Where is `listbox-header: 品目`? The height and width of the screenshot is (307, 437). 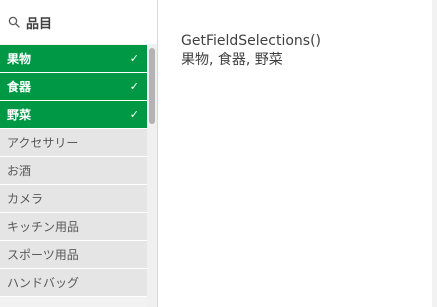
listbox-header: 品目 is located at coordinates (78, 22).